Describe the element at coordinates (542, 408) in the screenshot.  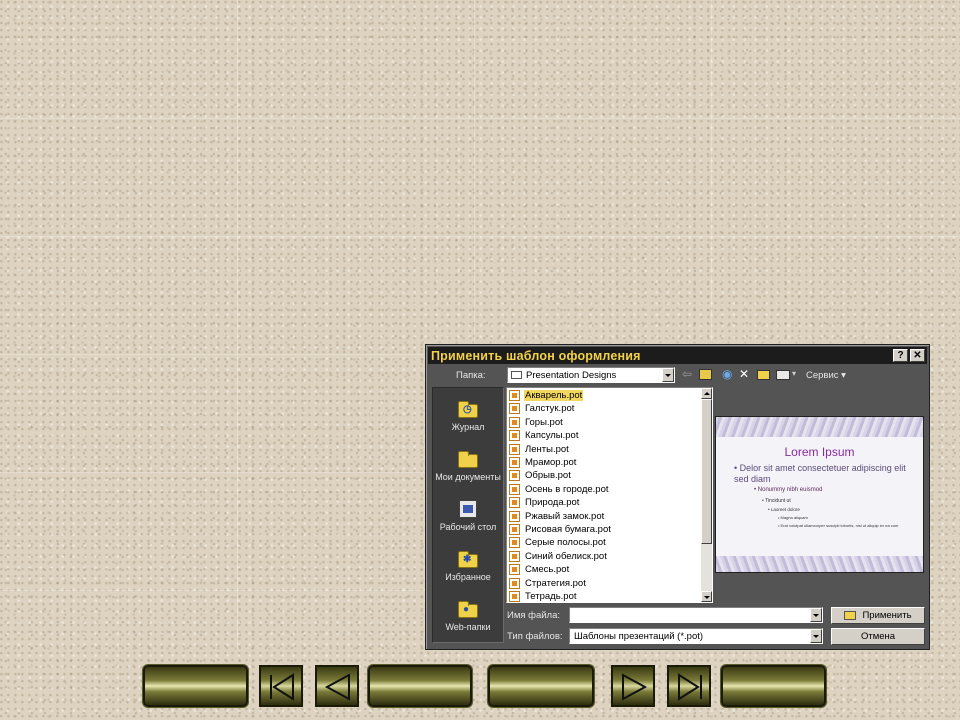
I see `file-list-item: Галстук.pot` at that location.